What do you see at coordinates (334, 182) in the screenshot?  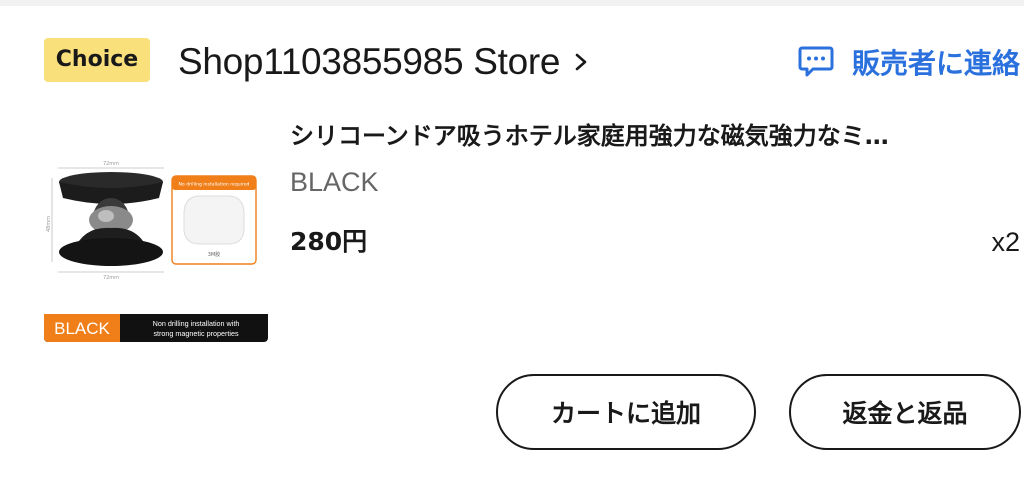 I see `product-sku: BLACK` at bounding box center [334, 182].